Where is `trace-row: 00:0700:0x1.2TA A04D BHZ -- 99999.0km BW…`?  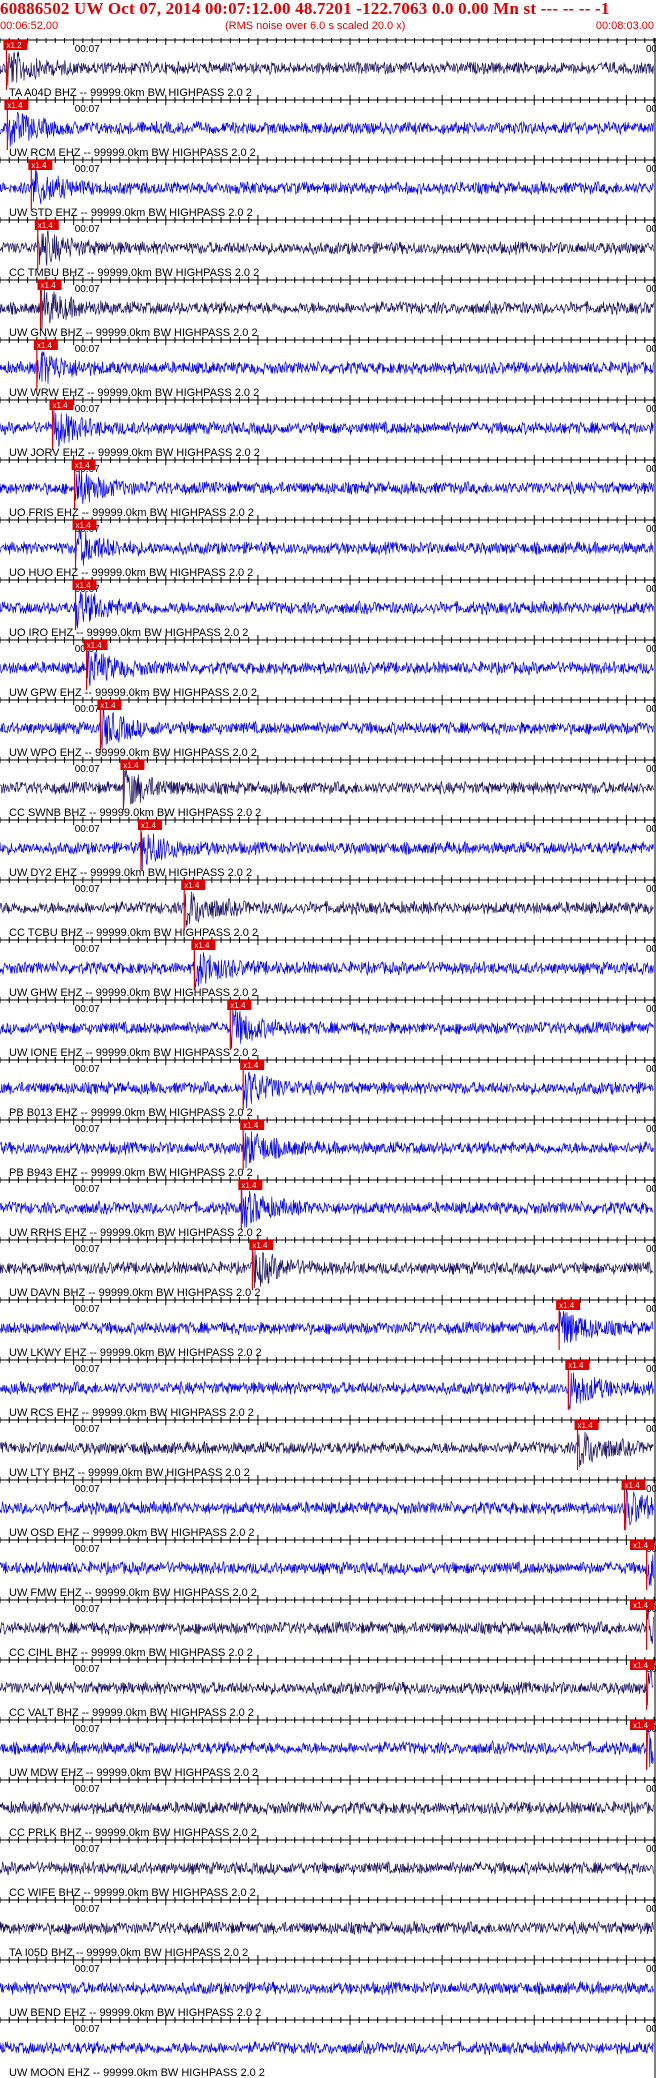
trace-row: 00:0700:0x1.2TA A04D BHZ -- 99999.0km BW… is located at coordinates (328, 68).